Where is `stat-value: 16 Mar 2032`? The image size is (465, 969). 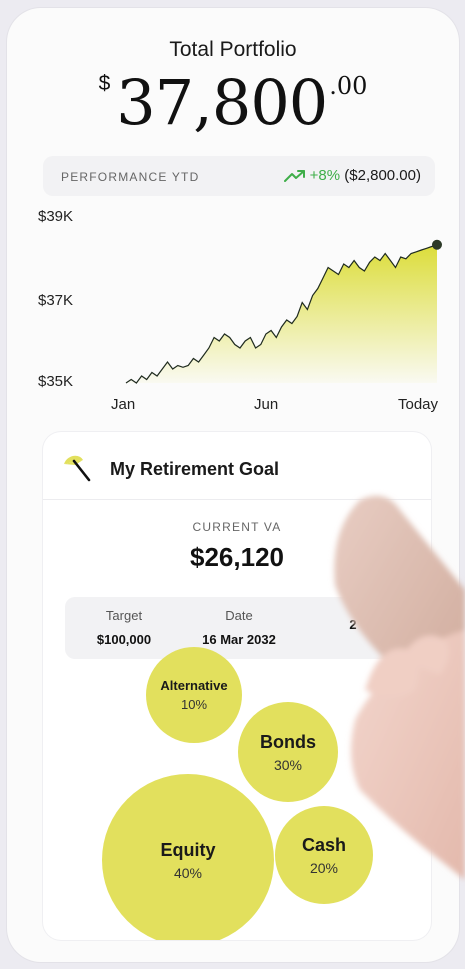
stat-value: 16 Mar 2032 is located at coordinates (239, 639).